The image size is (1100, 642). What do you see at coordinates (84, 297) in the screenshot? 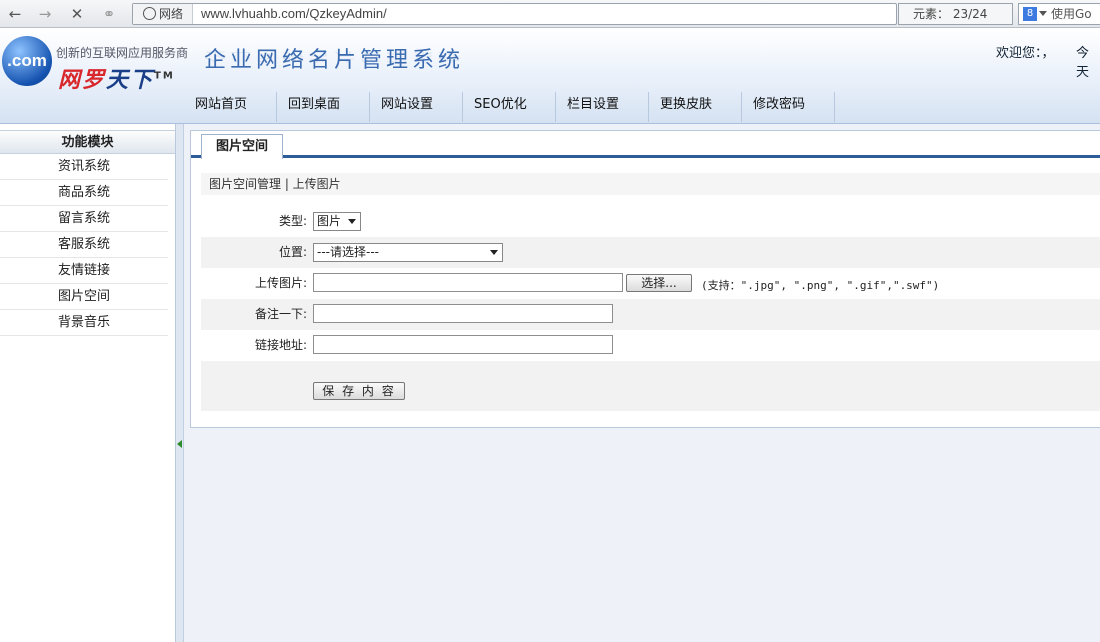
I see `sidebar-item-images: 图片空间` at bounding box center [84, 297].